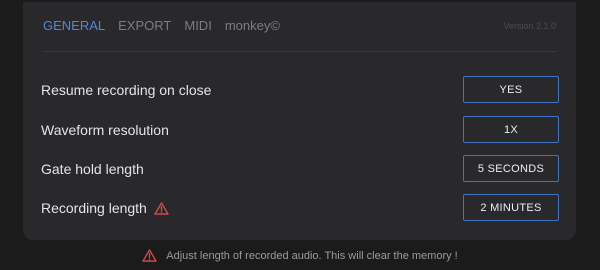 Image resolution: width=600 pixels, height=270 pixels. Describe the element at coordinates (511, 129) in the screenshot. I see `waveform-resolution-button: 1X` at that location.